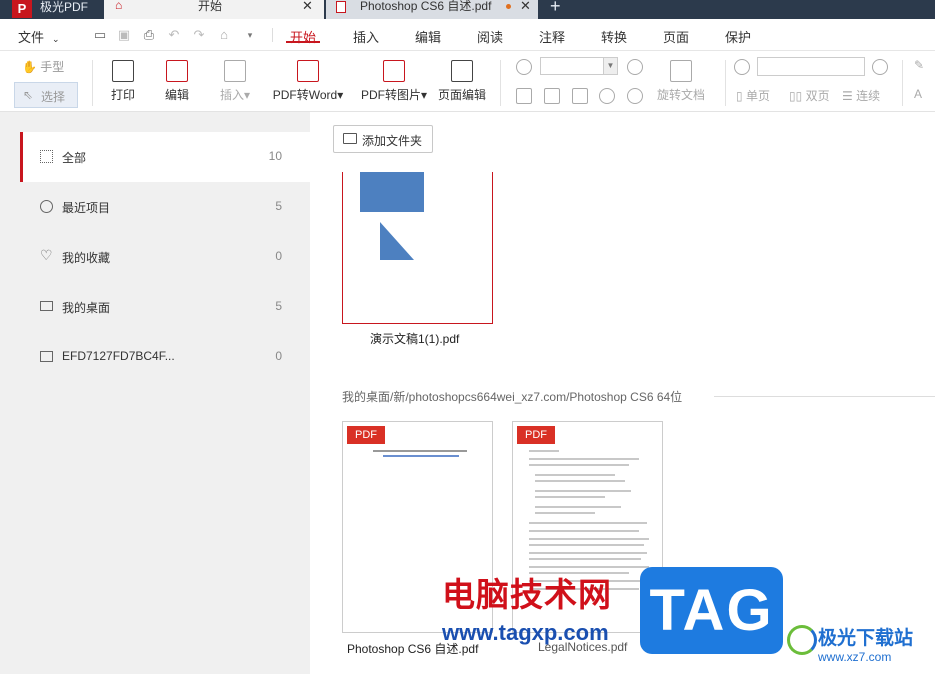 Image resolution: width=935 pixels, height=674 pixels. What do you see at coordinates (92, 83) in the screenshot?
I see `divider` at bounding box center [92, 83].